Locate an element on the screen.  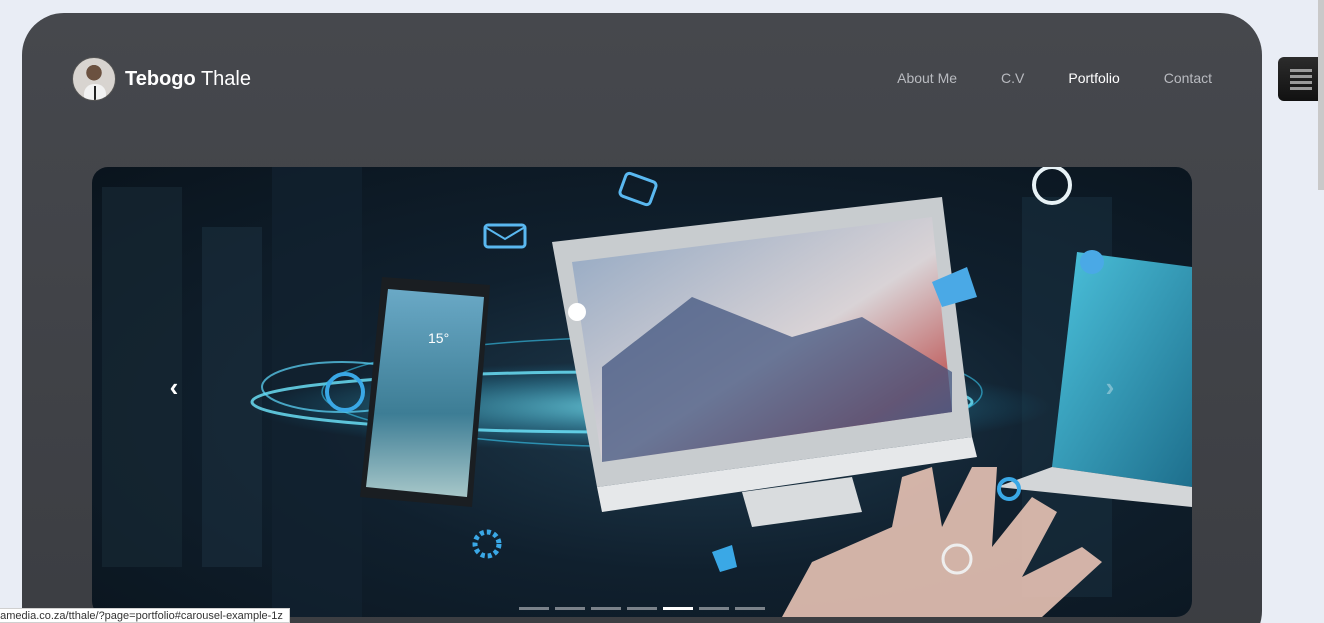
brand: Tebogo Thale is located at coordinates (161, 79).